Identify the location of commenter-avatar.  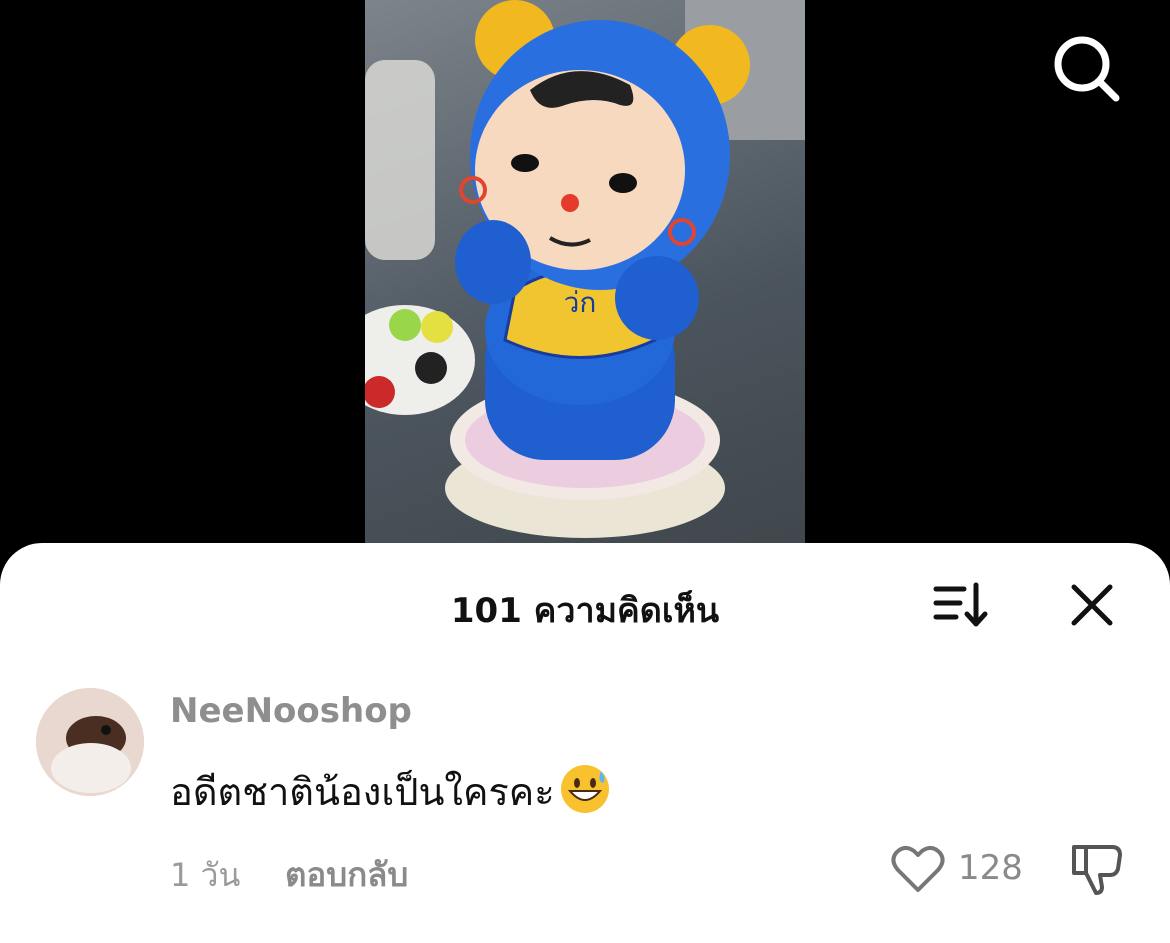
(90, 742).